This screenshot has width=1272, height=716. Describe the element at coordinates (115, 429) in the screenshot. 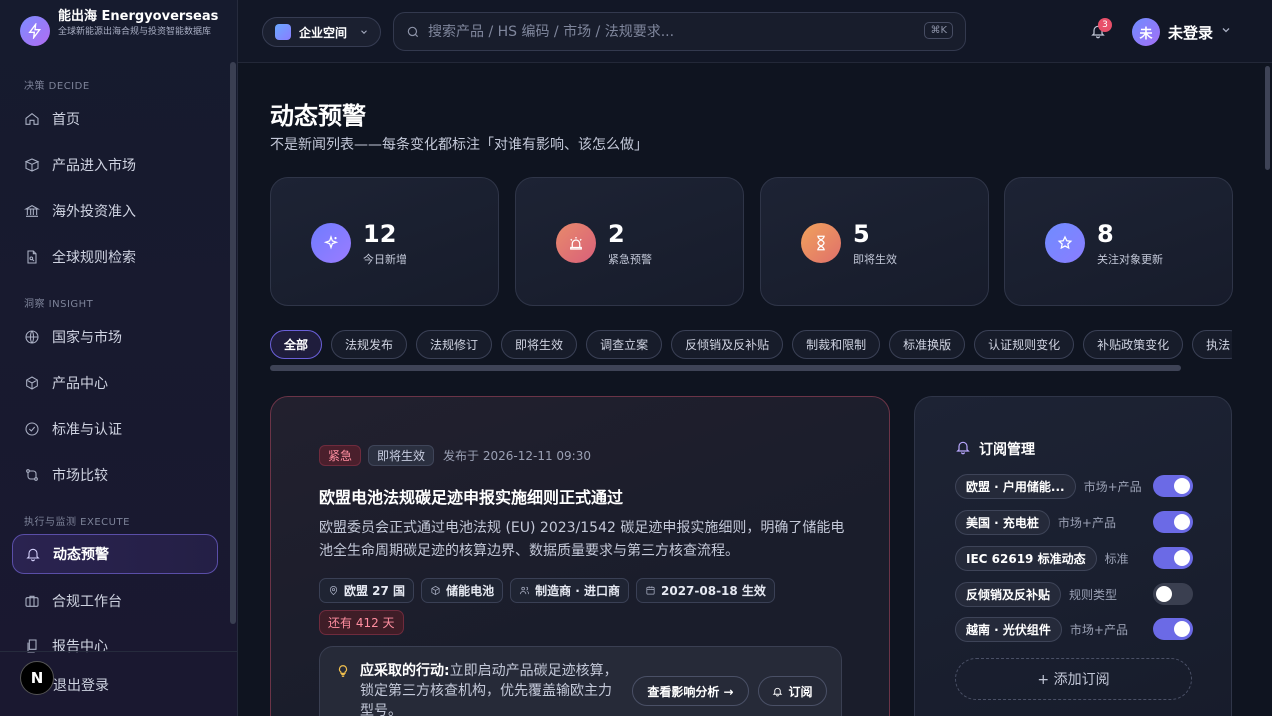

I see `sidebar-item-standards: 标准与认证` at that location.